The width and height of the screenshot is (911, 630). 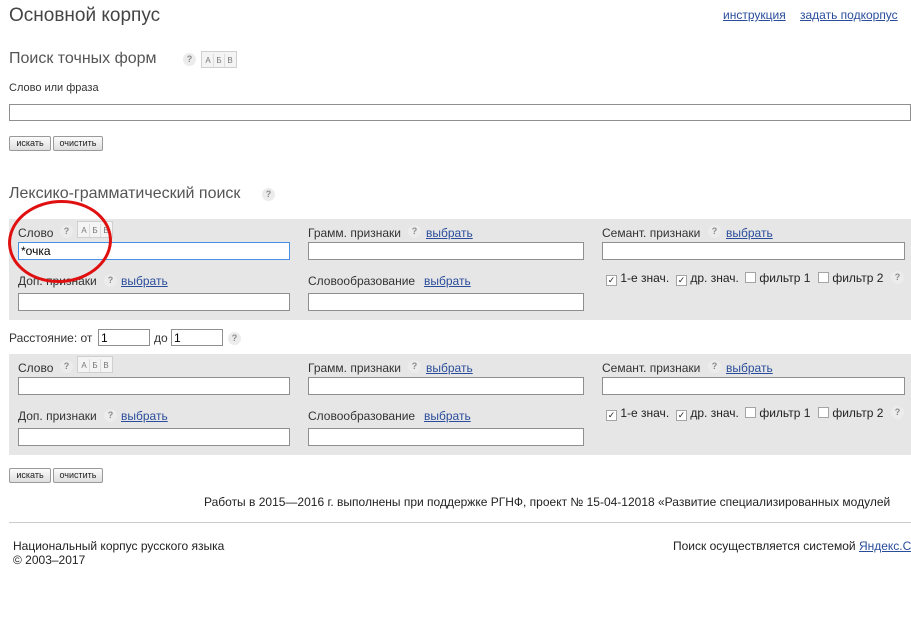 What do you see at coordinates (51, 338) in the screenshot?
I see `distance-from-label: Расстояние: от` at bounding box center [51, 338].